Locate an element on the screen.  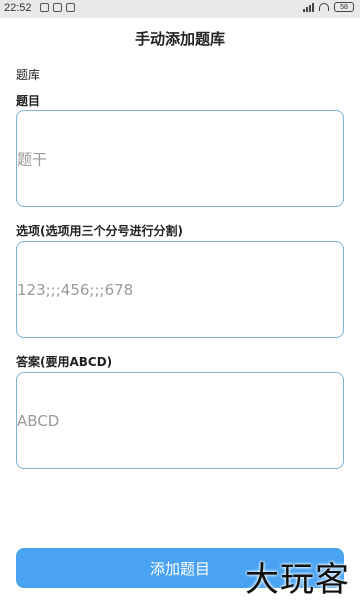
image-icon is located at coordinates (57, 7).